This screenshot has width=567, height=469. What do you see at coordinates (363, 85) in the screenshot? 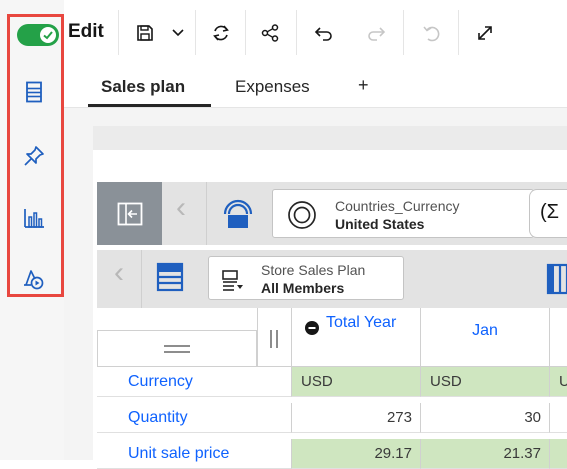
I see `add-tab-button: +` at bounding box center [363, 85].